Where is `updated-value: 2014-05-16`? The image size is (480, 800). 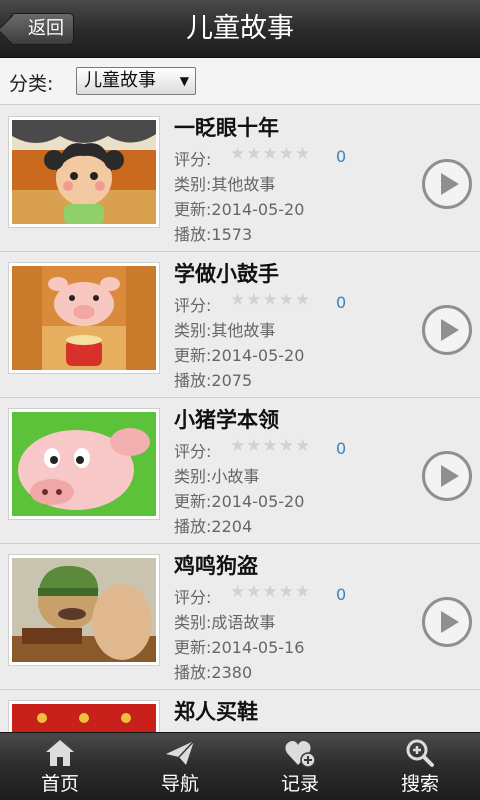
updated-value: 2014-05-16 is located at coordinates (258, 647).